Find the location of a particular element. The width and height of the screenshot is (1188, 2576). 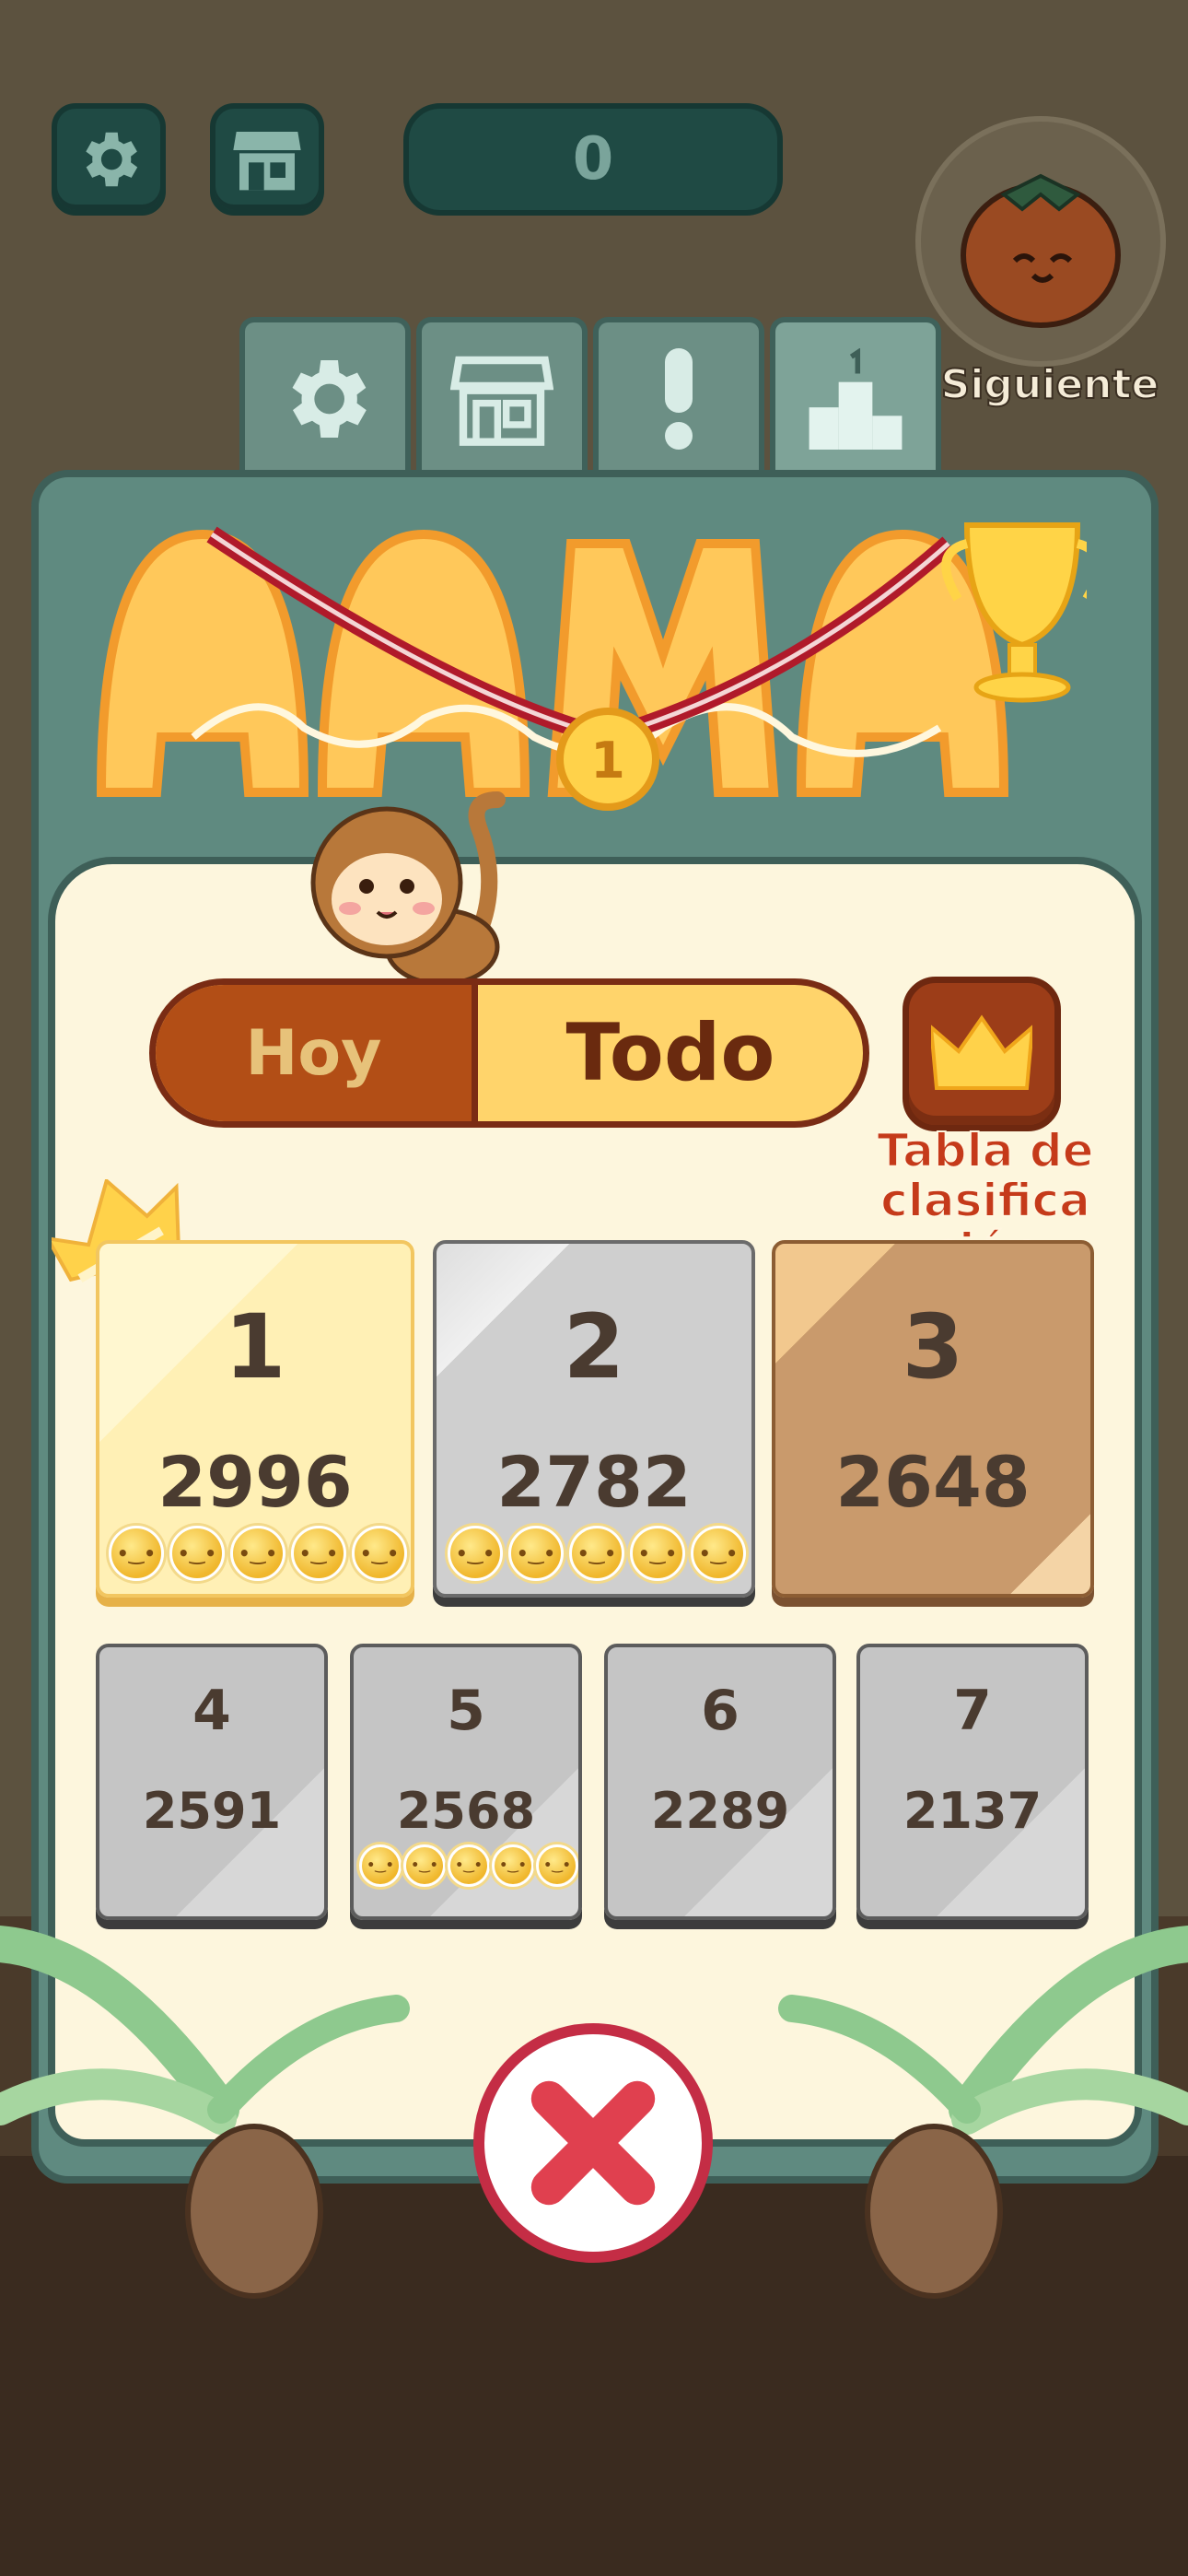

crown-icon is located at coordinates (982, 1052).